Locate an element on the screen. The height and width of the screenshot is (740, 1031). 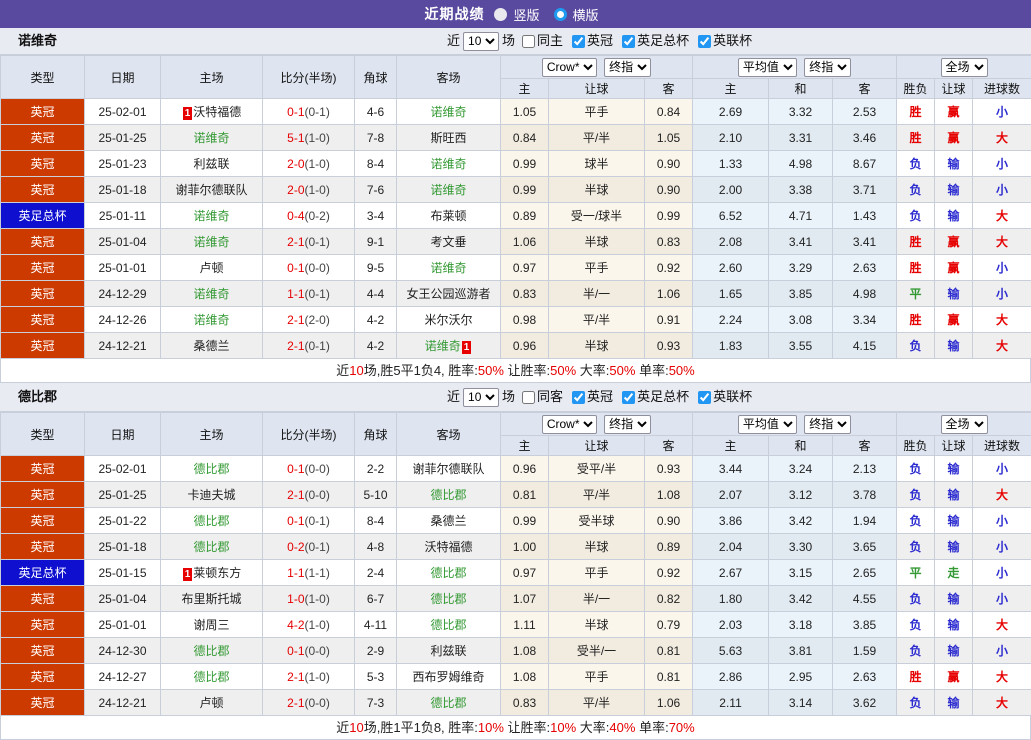
handicap-odds-cell: 0.79 is located at coordinates (669, 625).